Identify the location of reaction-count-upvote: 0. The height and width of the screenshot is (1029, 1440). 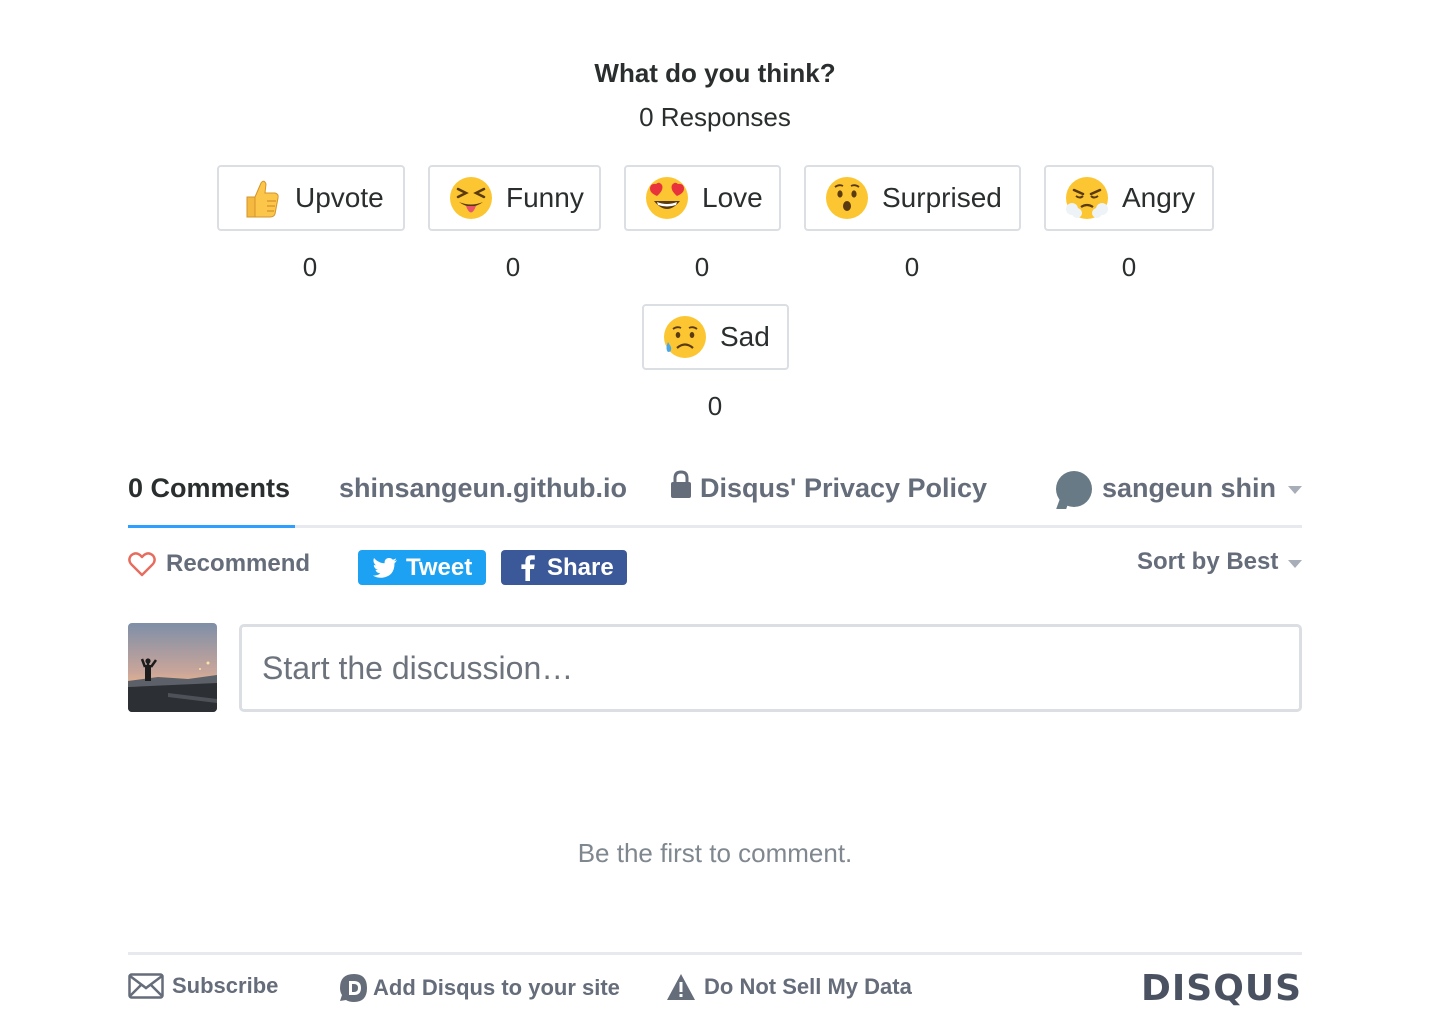
(310, 267).